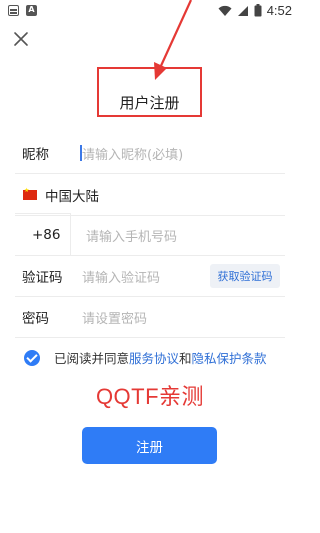 This screenshot has width=320, height=533. What do you see at coordinates (150, 396) in the screenshot?
I see `watermark-text: QQTF亲测` at bounding box center [150, 396].